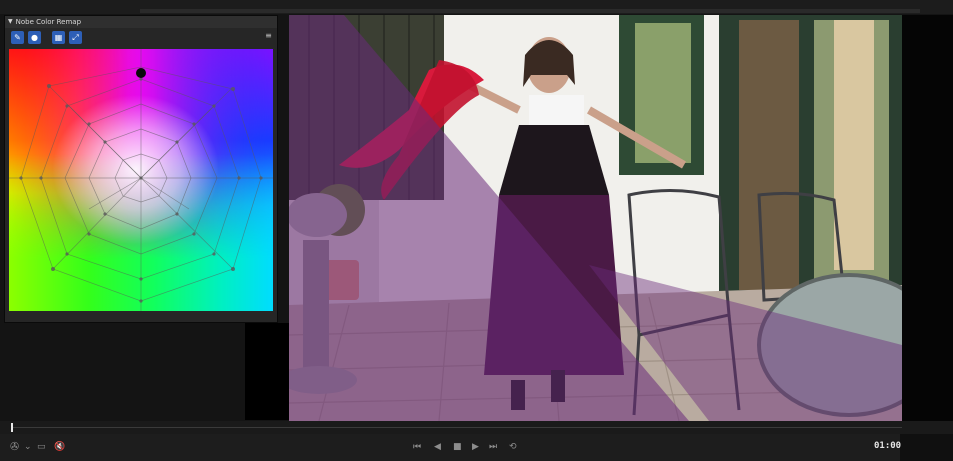 The height and width of the screenshot is (461, 953). What do you see at coordinates (513, 447) in the screenshot?
I see `loop-icon: ⟲` at bounding box center [513, 447].